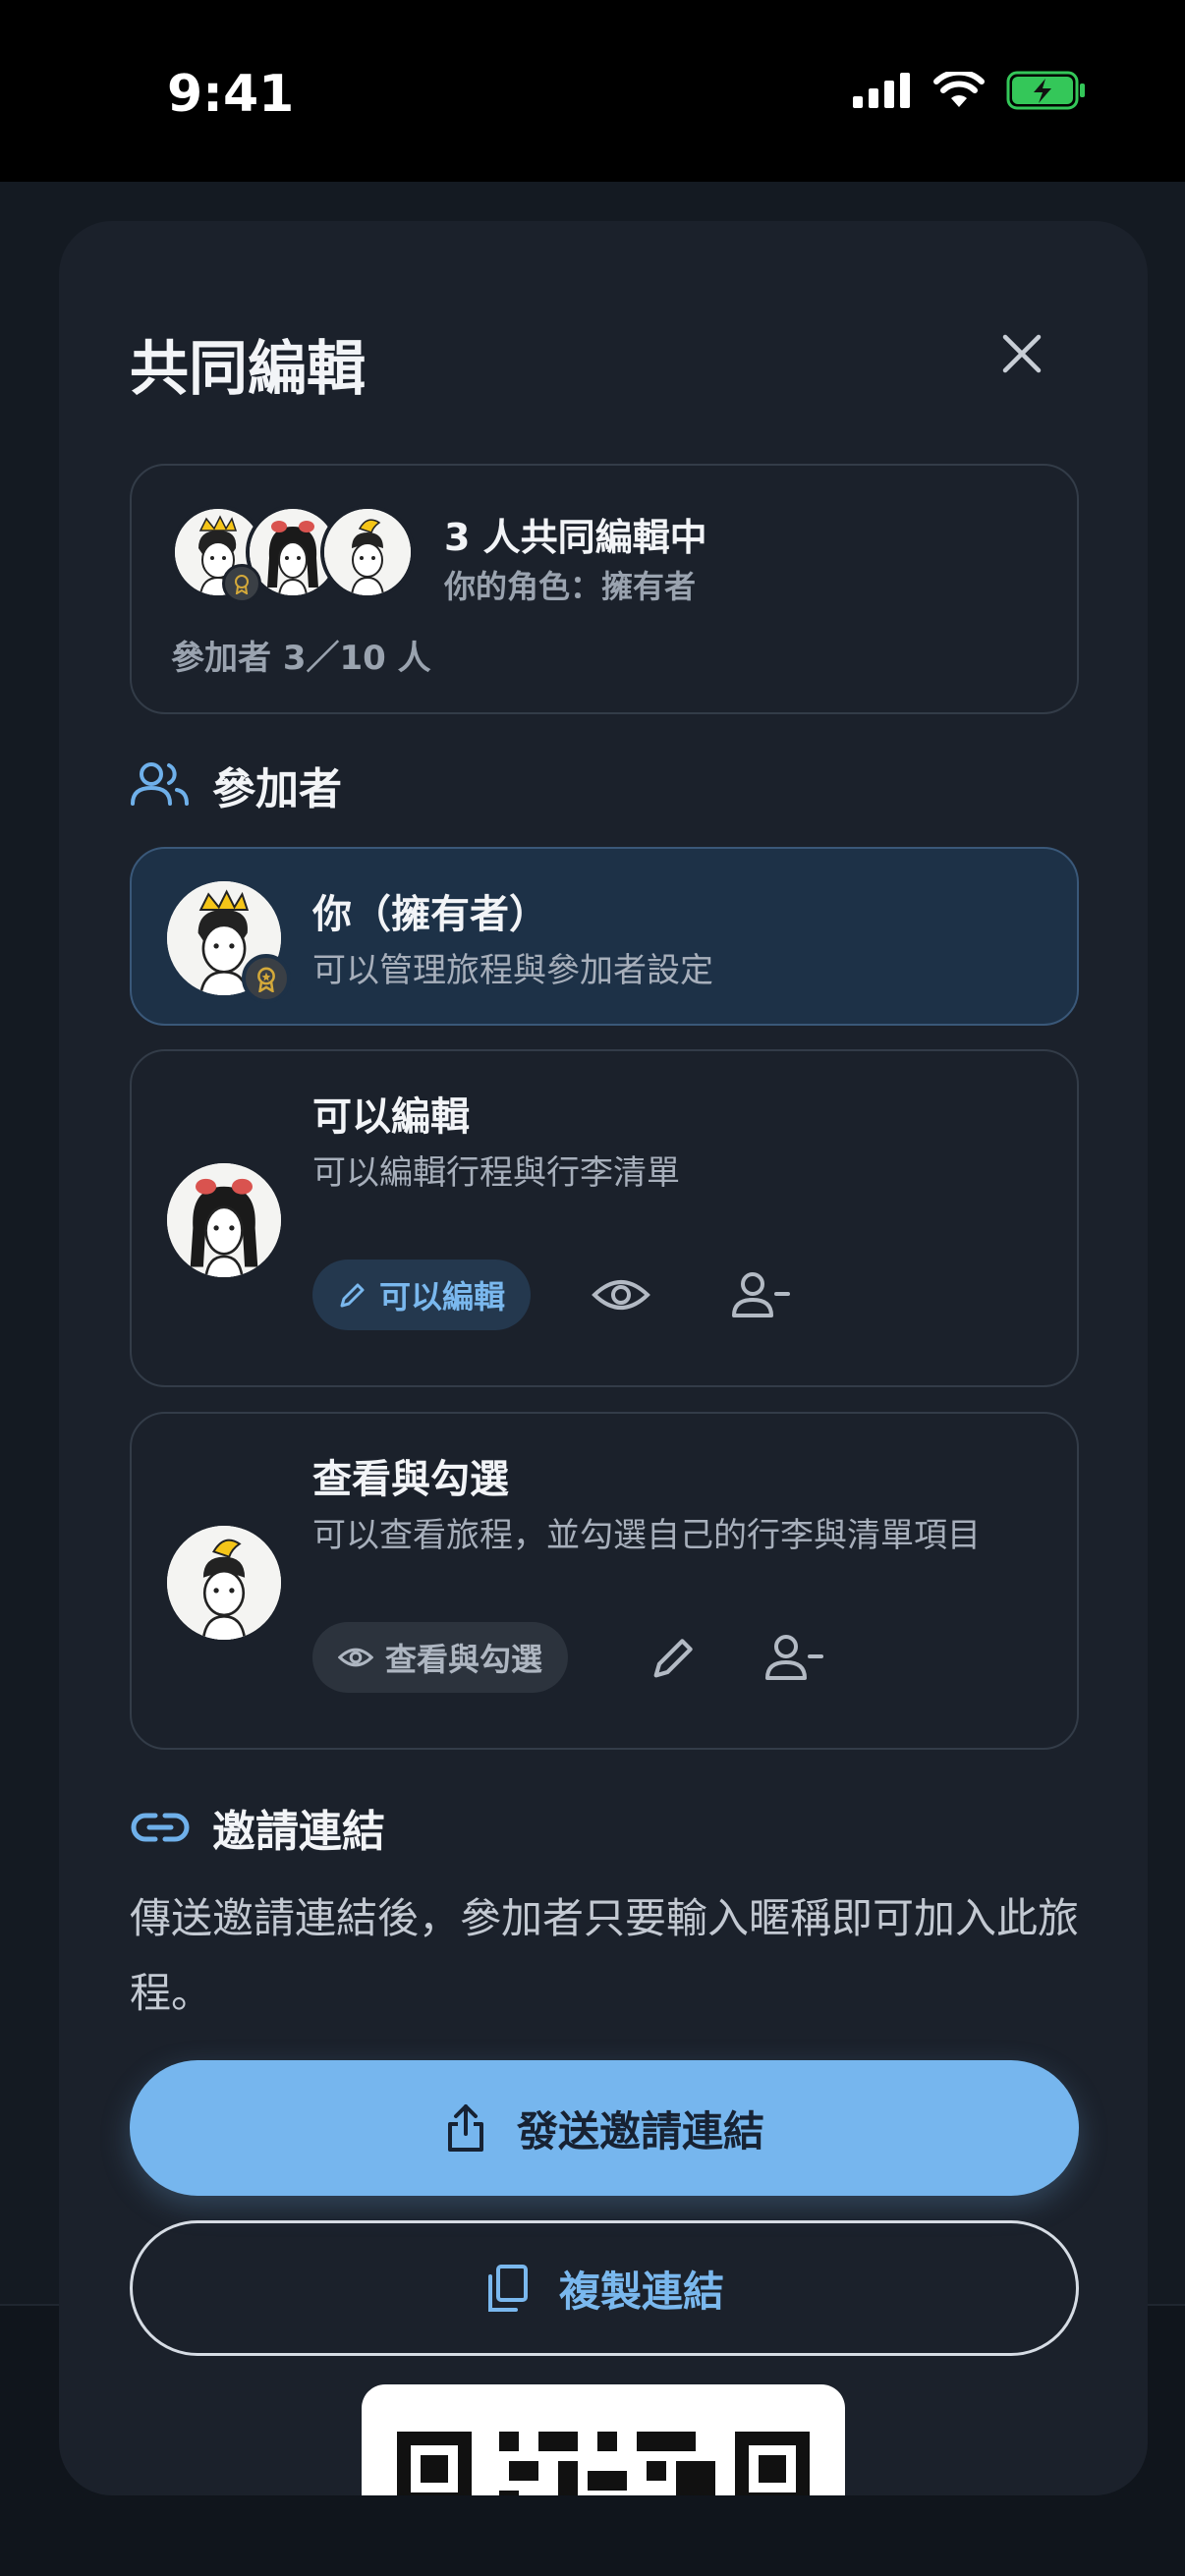 This screenshot has height=2576, width=1185. Describe the element at coordinates (430, 914) in the screenshot. I see `participant-name: 你（擁有者）` at that location.